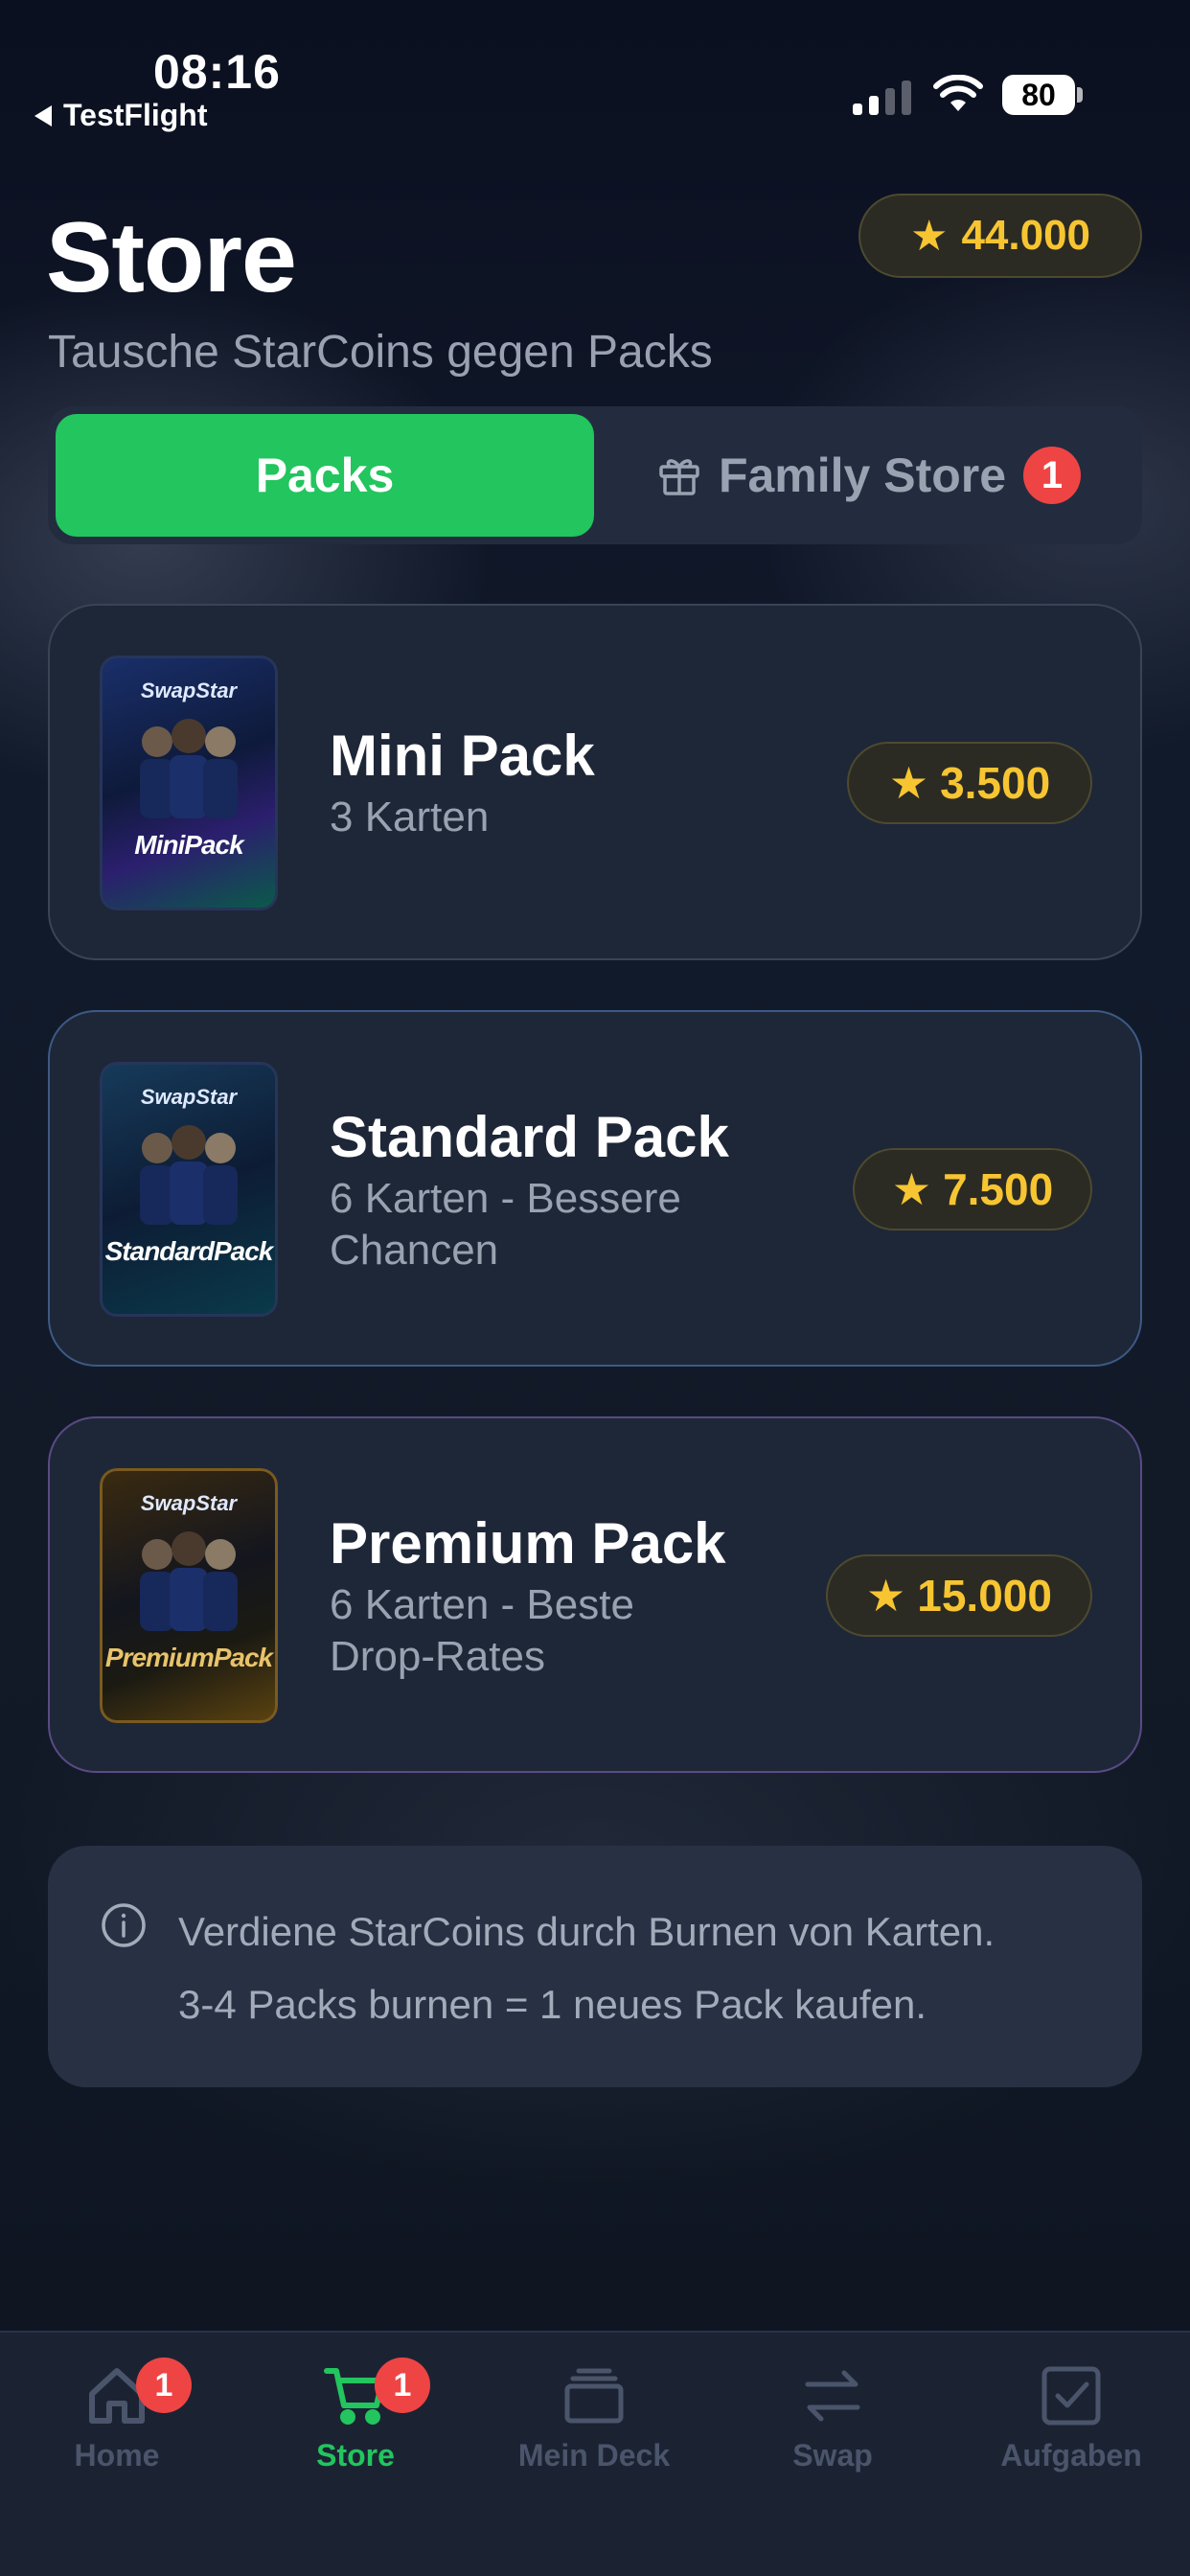 The width and height of the screenshot is (1190, 2576). Describe the element at coordinates (356, 2455) in the screenshot. I see `tab-label: Store` at that location.